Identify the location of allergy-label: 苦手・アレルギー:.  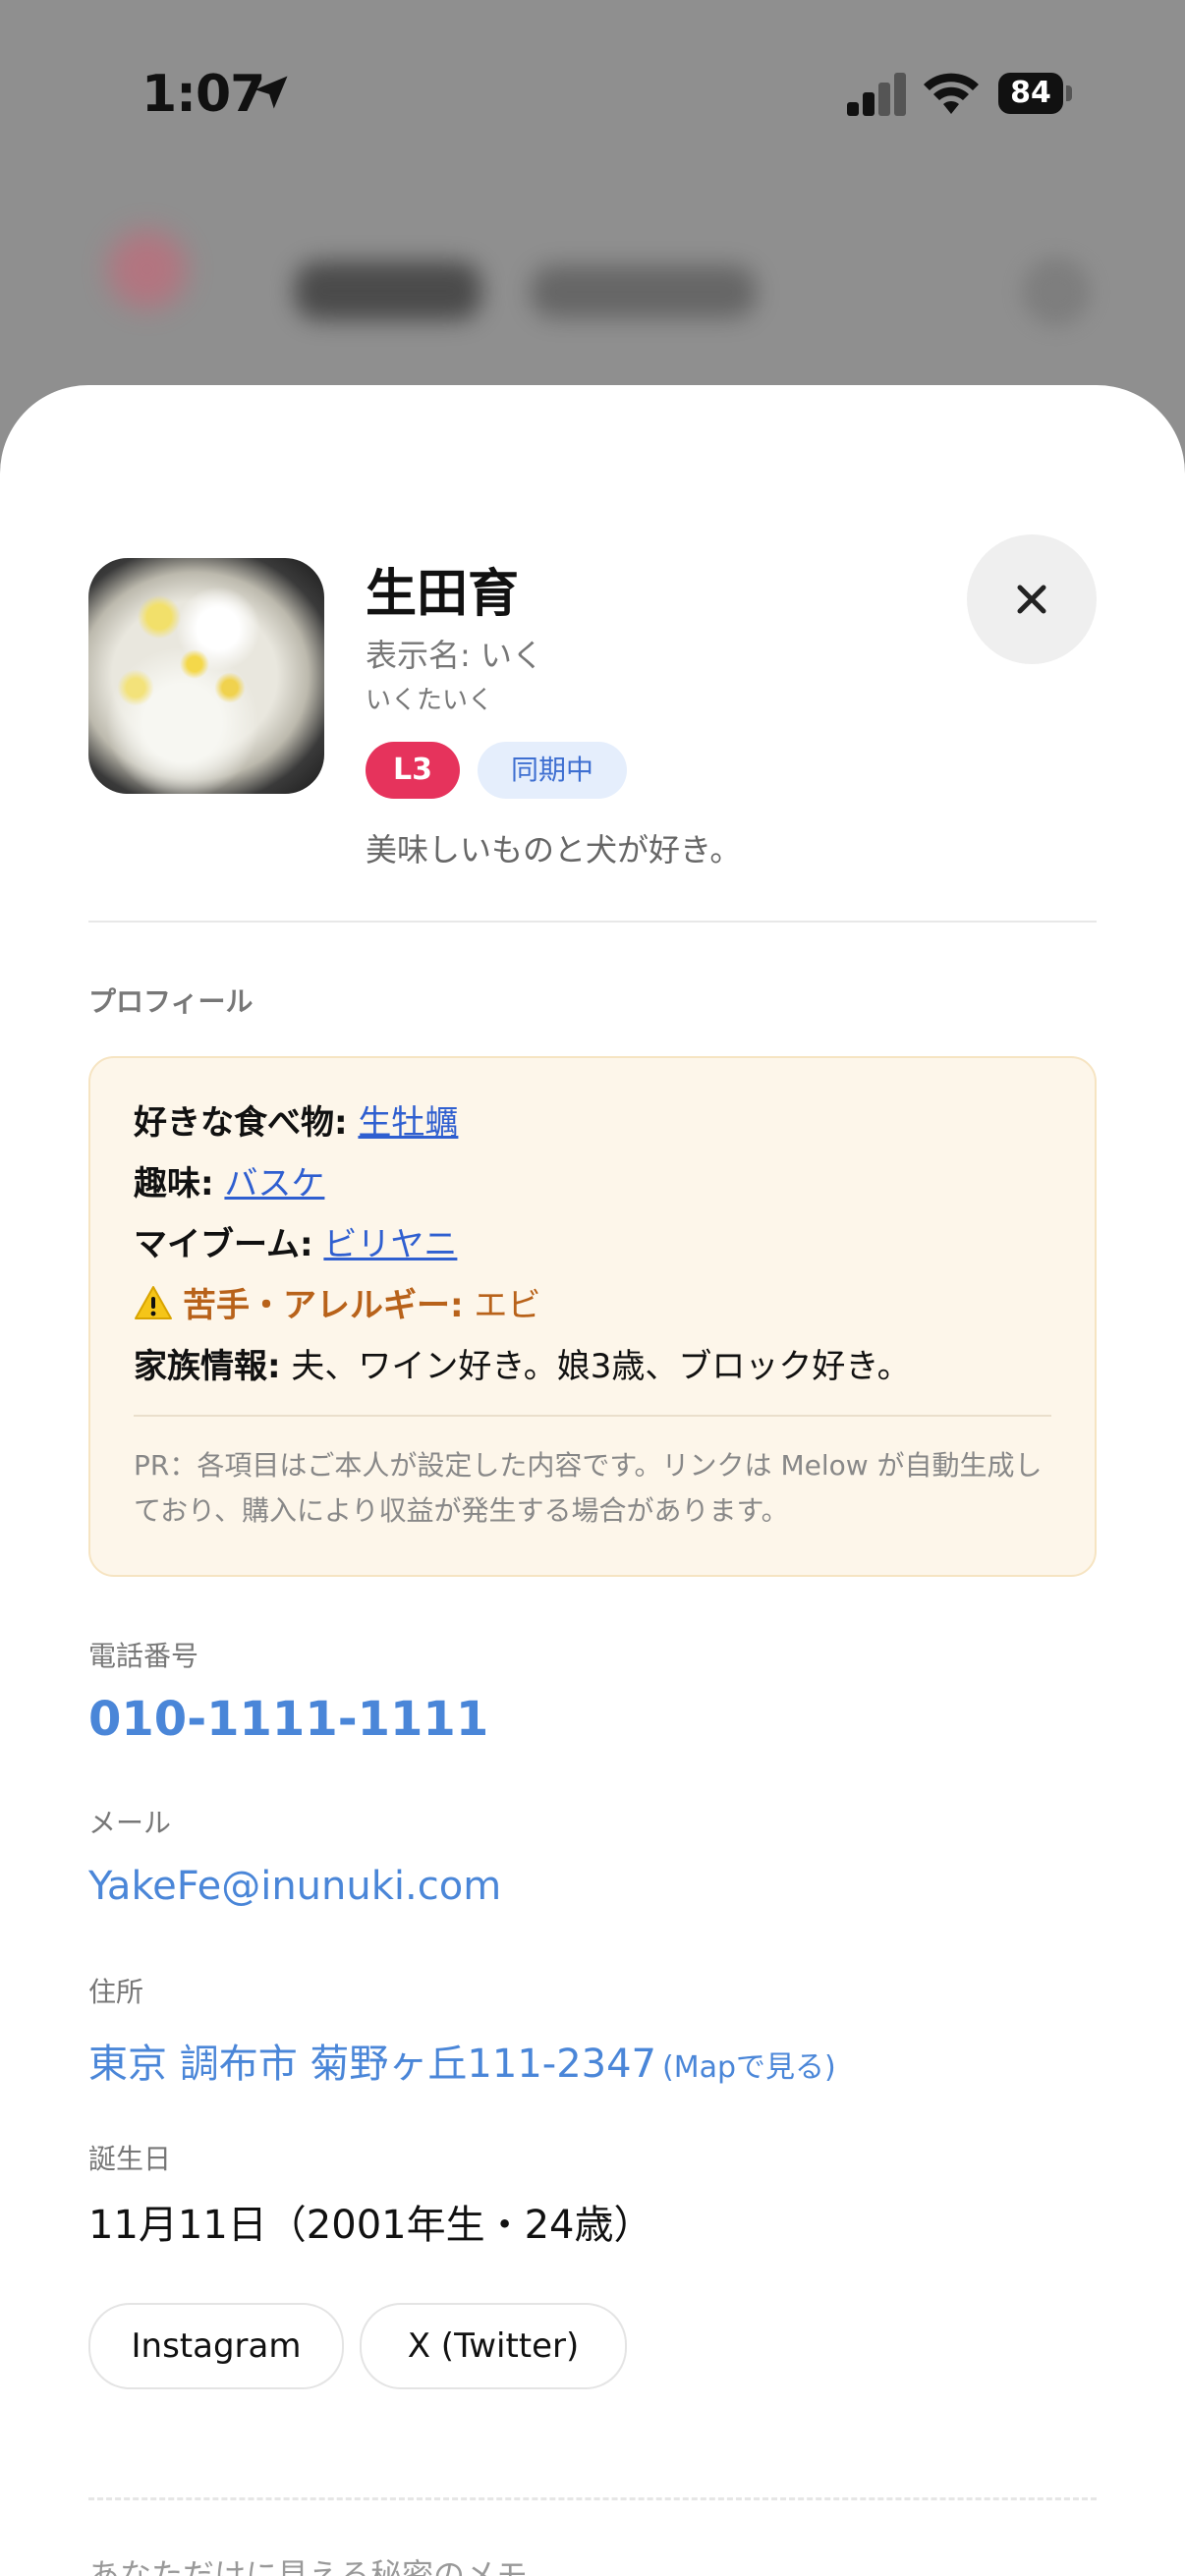
(323, 1305).